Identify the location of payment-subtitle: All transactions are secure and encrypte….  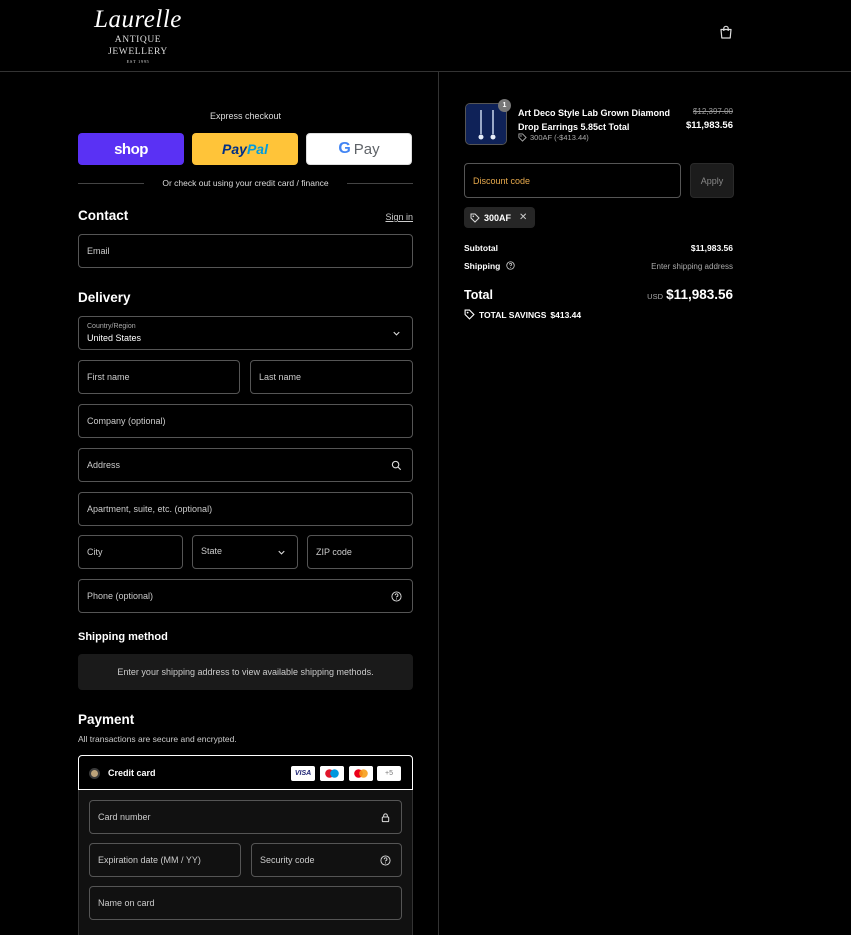
(157, 739).